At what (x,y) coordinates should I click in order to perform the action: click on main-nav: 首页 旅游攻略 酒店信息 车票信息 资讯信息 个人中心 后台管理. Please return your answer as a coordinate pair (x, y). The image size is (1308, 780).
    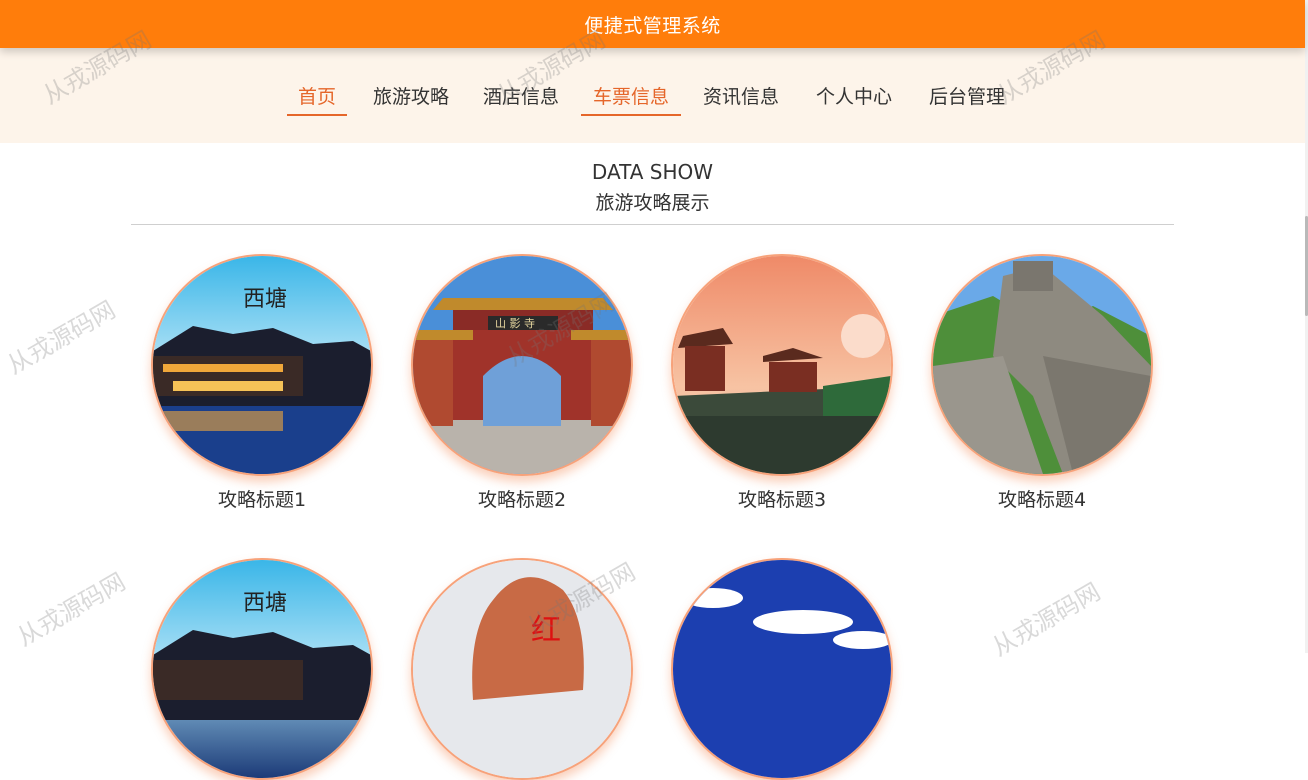
    Looking at the image, I should click on (652, 95).